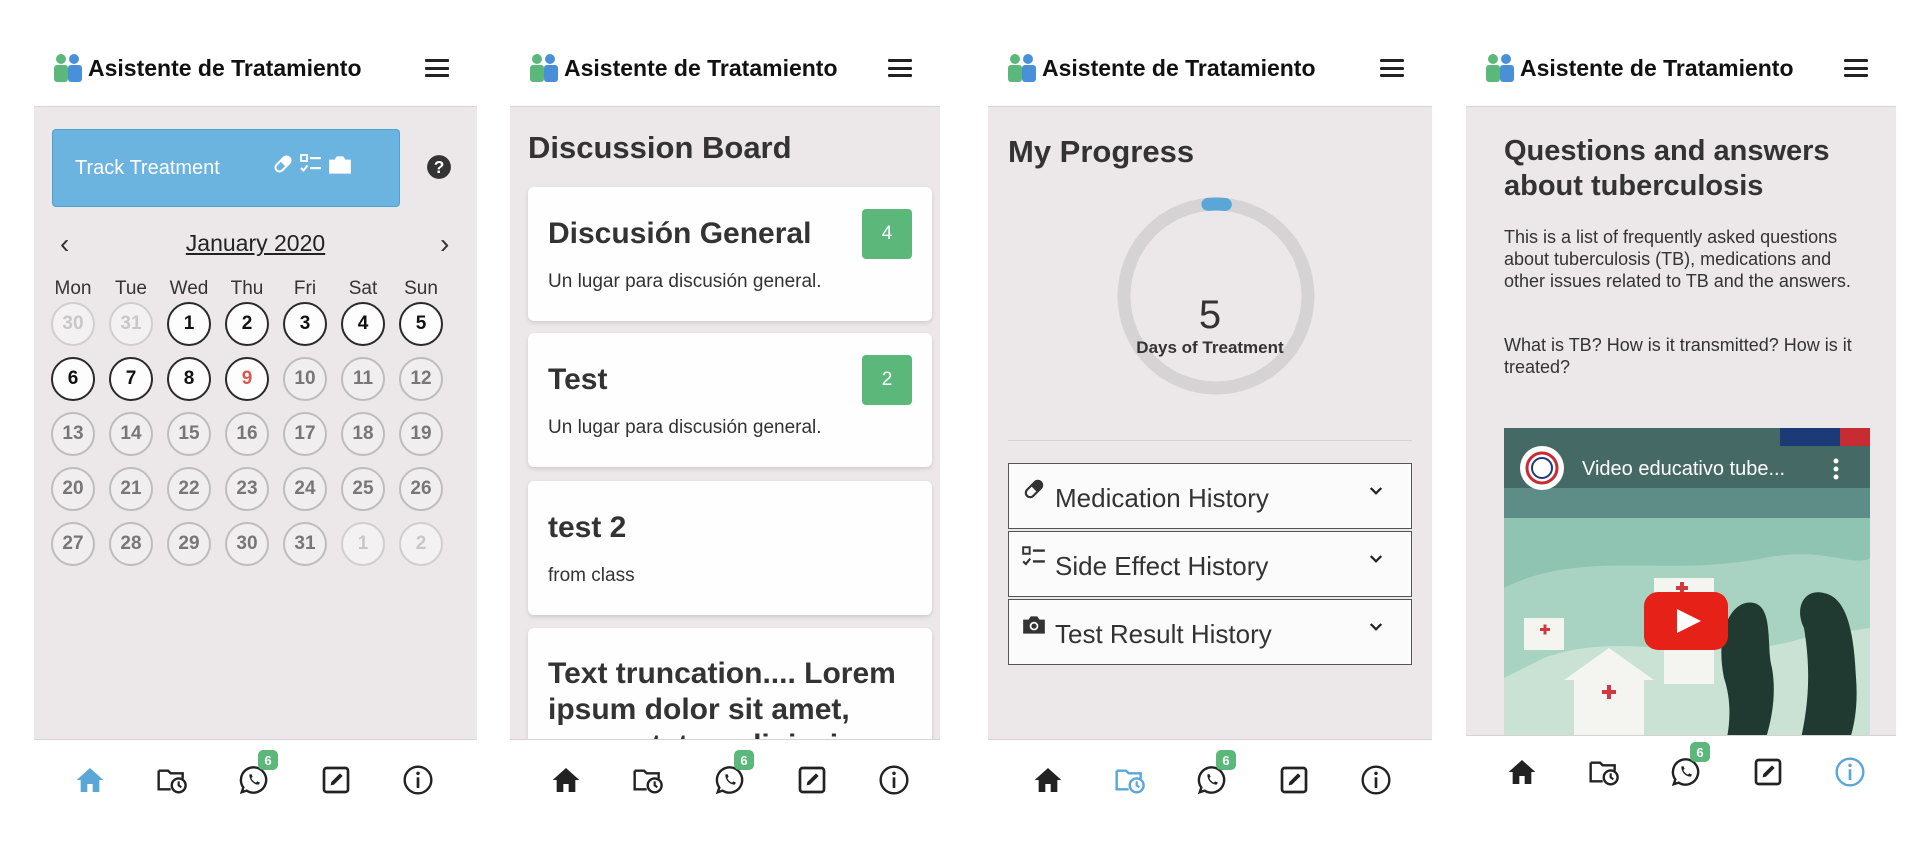  Describe the element at coordinates (1542, 468) in the screenshot. I see `channel-avatar-icon` at that location.